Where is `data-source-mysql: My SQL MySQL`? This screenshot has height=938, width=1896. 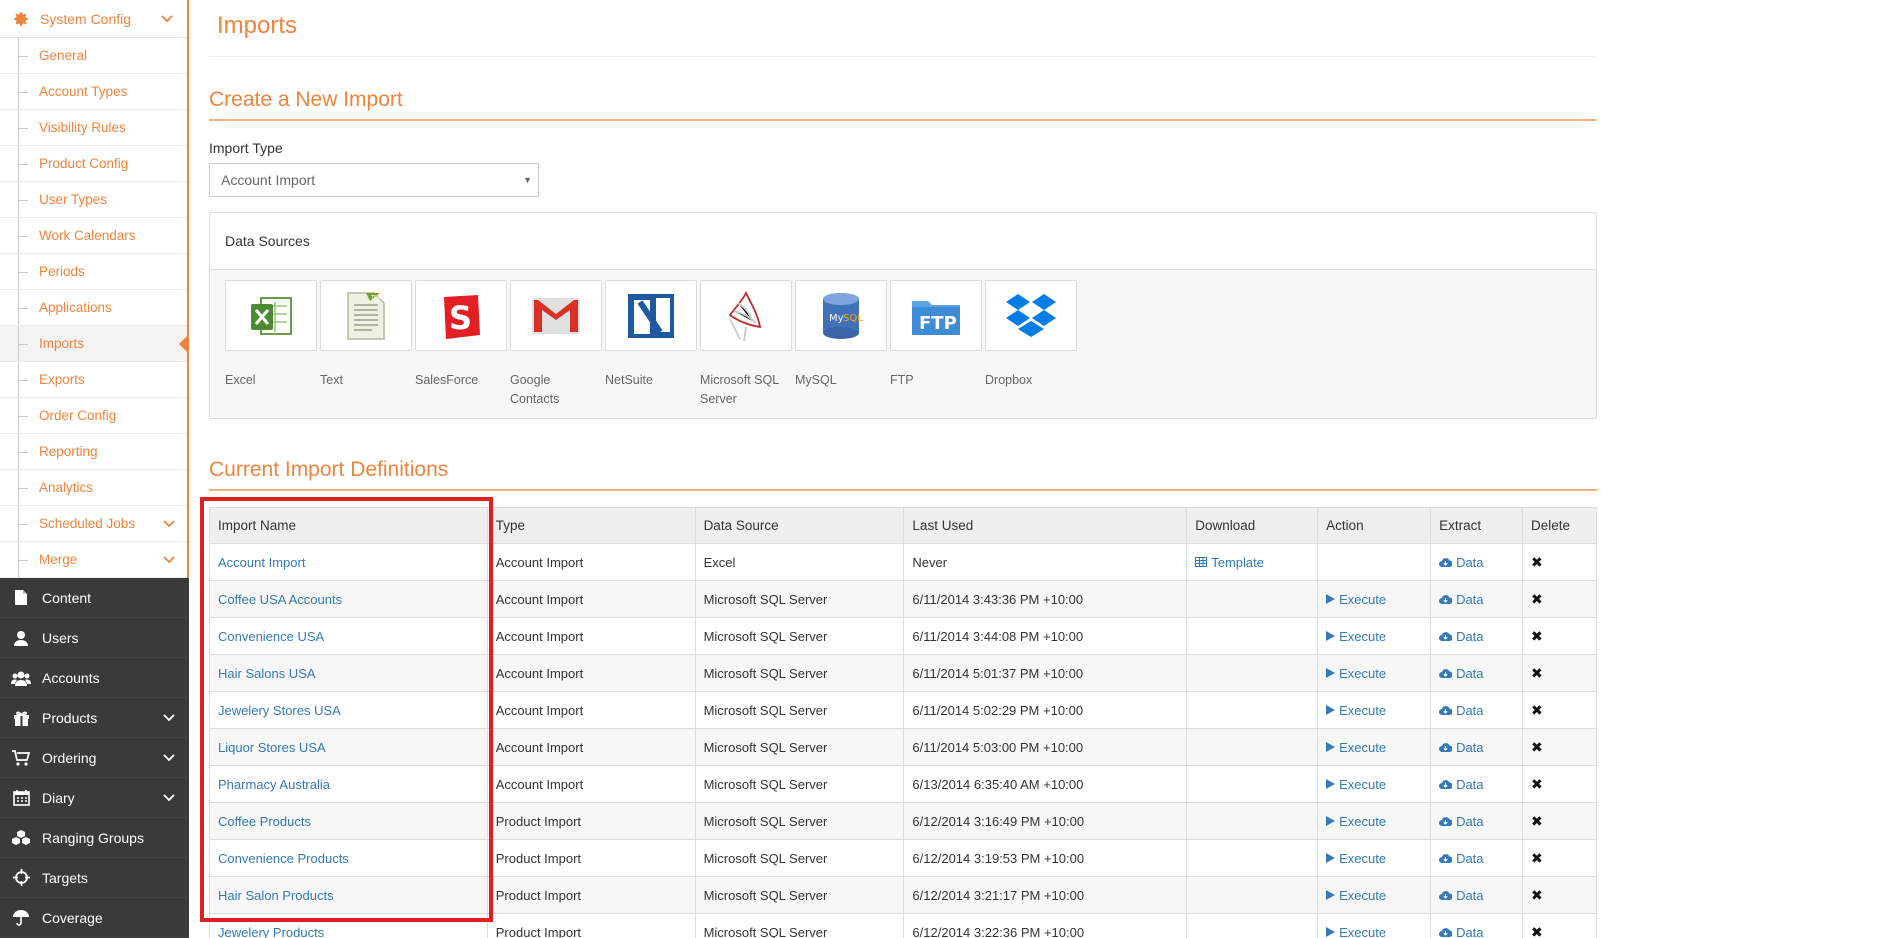
data-source-mysql: My SQL MySQL is located at coordinates (841, 335).